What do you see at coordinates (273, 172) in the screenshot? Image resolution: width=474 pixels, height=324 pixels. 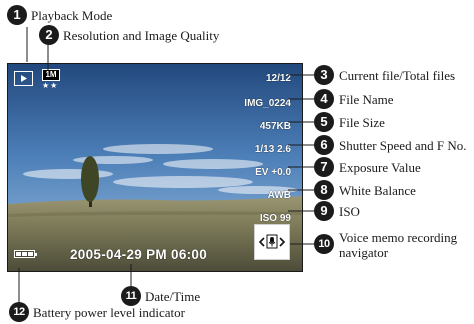 I see `exposure-value: EV +0.0` at bounding box center [273, 172].